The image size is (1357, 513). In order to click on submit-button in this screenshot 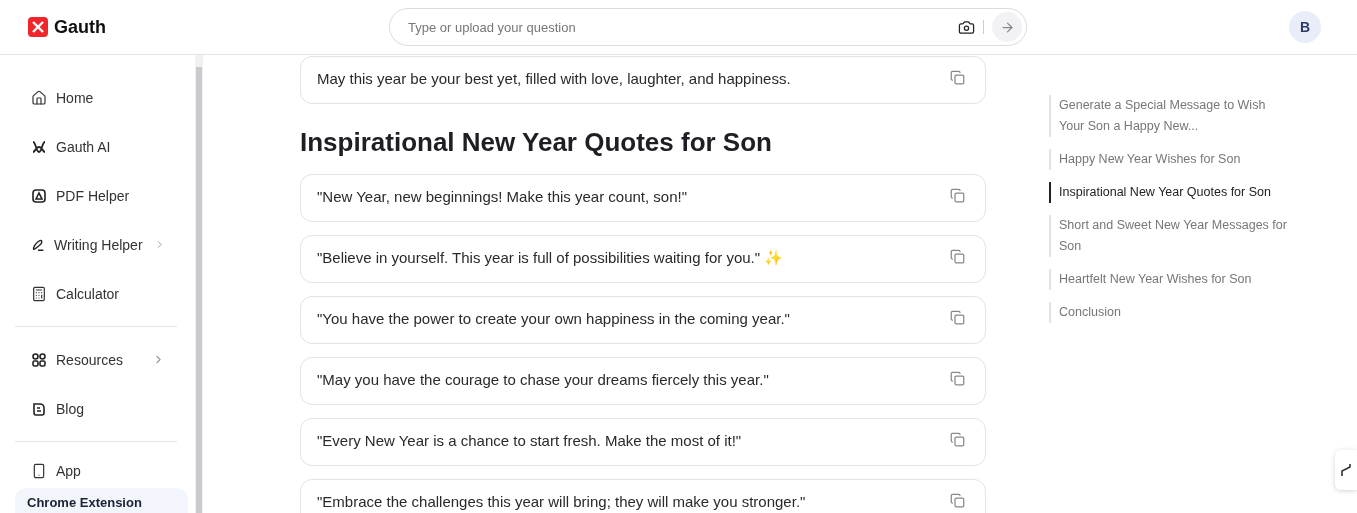, I will do `click(1007, 27)`.